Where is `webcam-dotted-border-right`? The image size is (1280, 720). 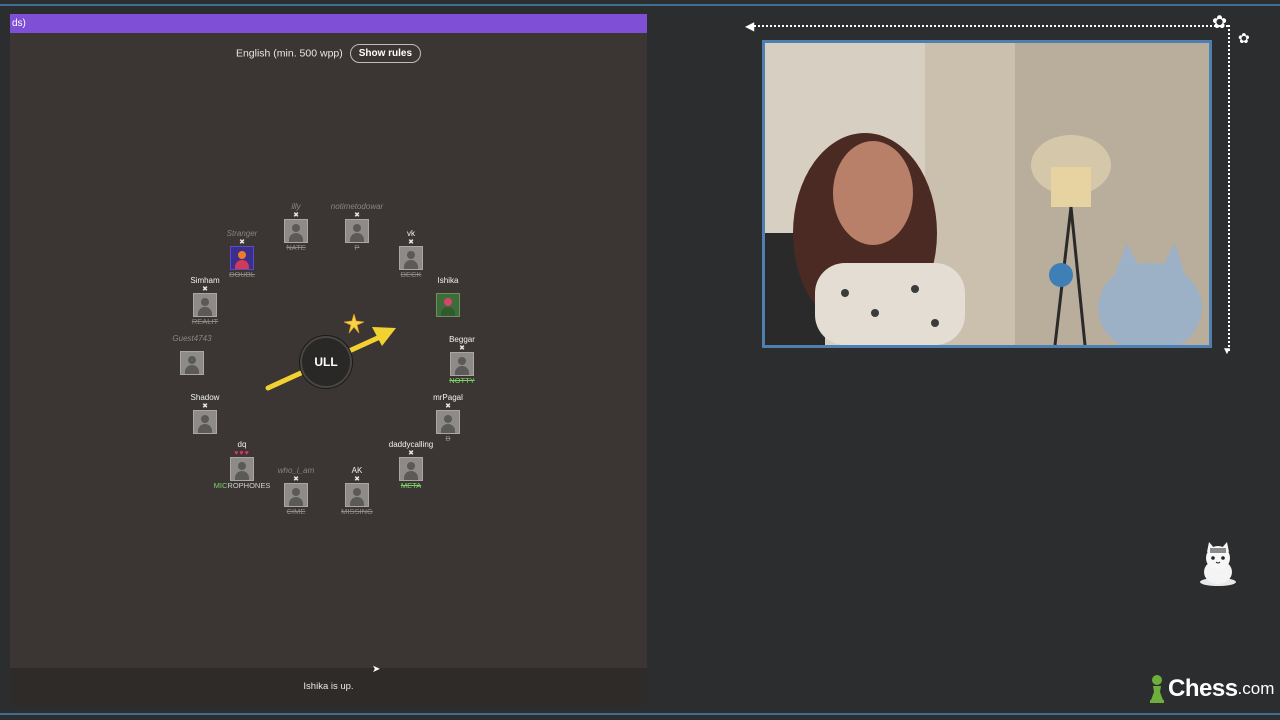
webcam-dotted-border-right is located at coordinates (1229, 188).